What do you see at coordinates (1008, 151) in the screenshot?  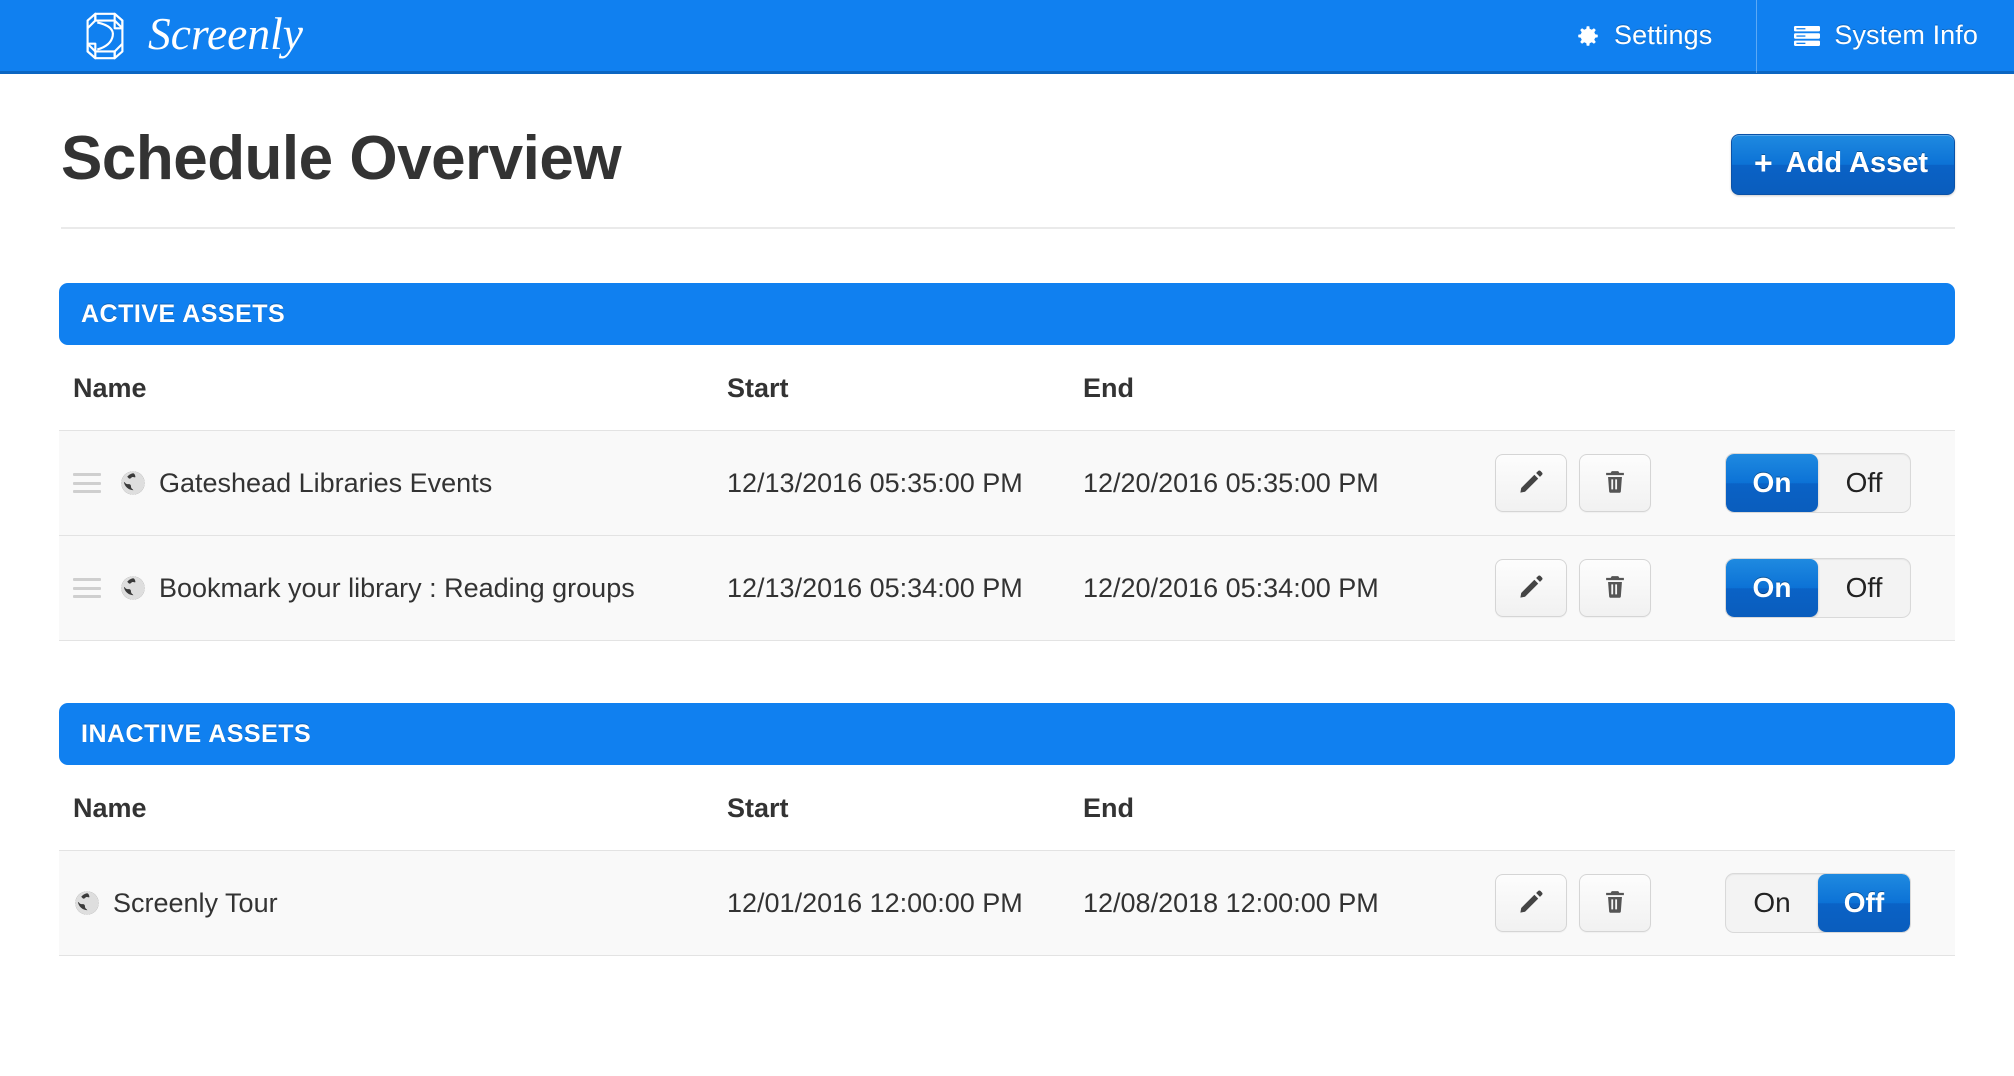 I see `page-header: Schedule Overview + Add Asset` at bounding box center [1008, 151].